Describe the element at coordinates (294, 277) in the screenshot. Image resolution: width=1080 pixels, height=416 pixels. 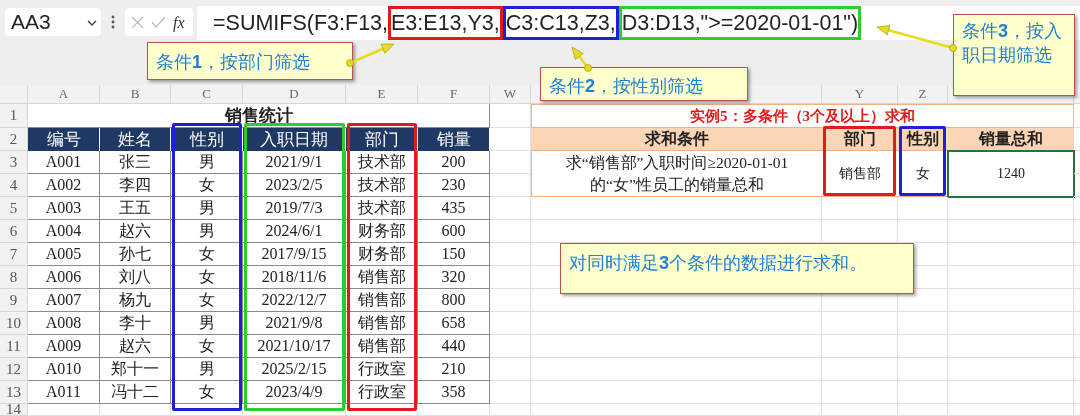
I see `table-cell: 2018/11/6` at that location.